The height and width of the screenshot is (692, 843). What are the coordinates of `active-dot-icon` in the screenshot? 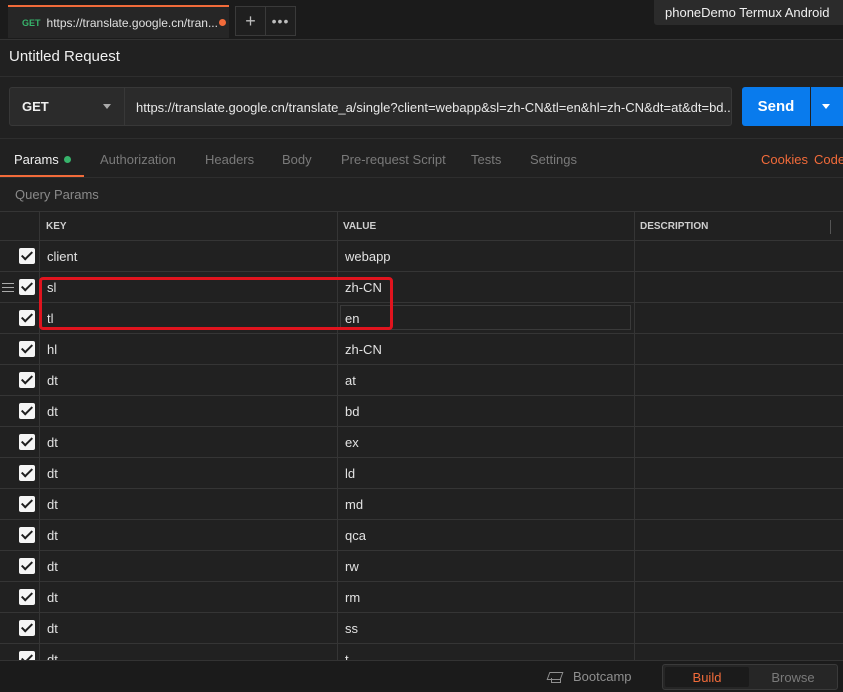 It's located at (67, 159).